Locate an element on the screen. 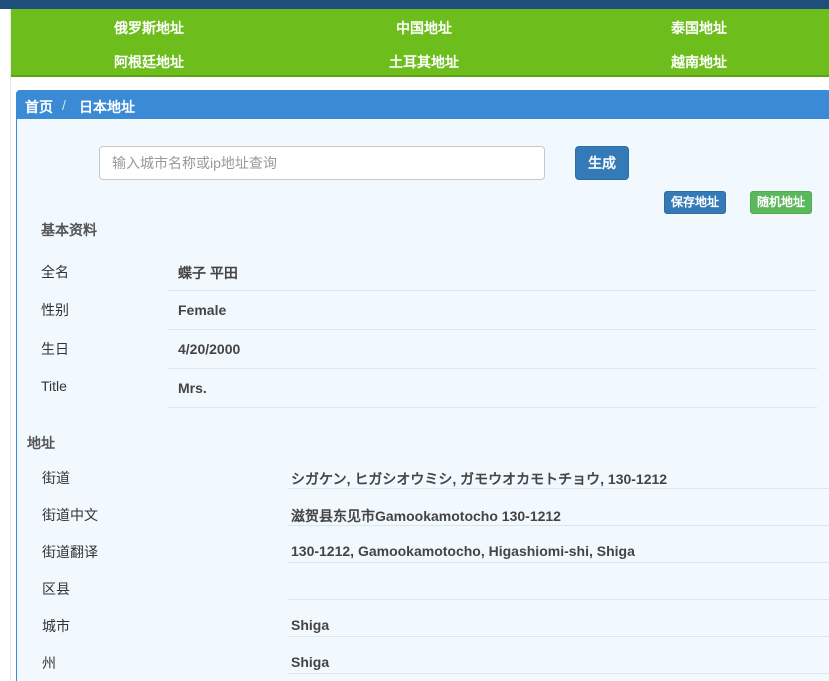  top-strip is located at coordinates (414, 4).